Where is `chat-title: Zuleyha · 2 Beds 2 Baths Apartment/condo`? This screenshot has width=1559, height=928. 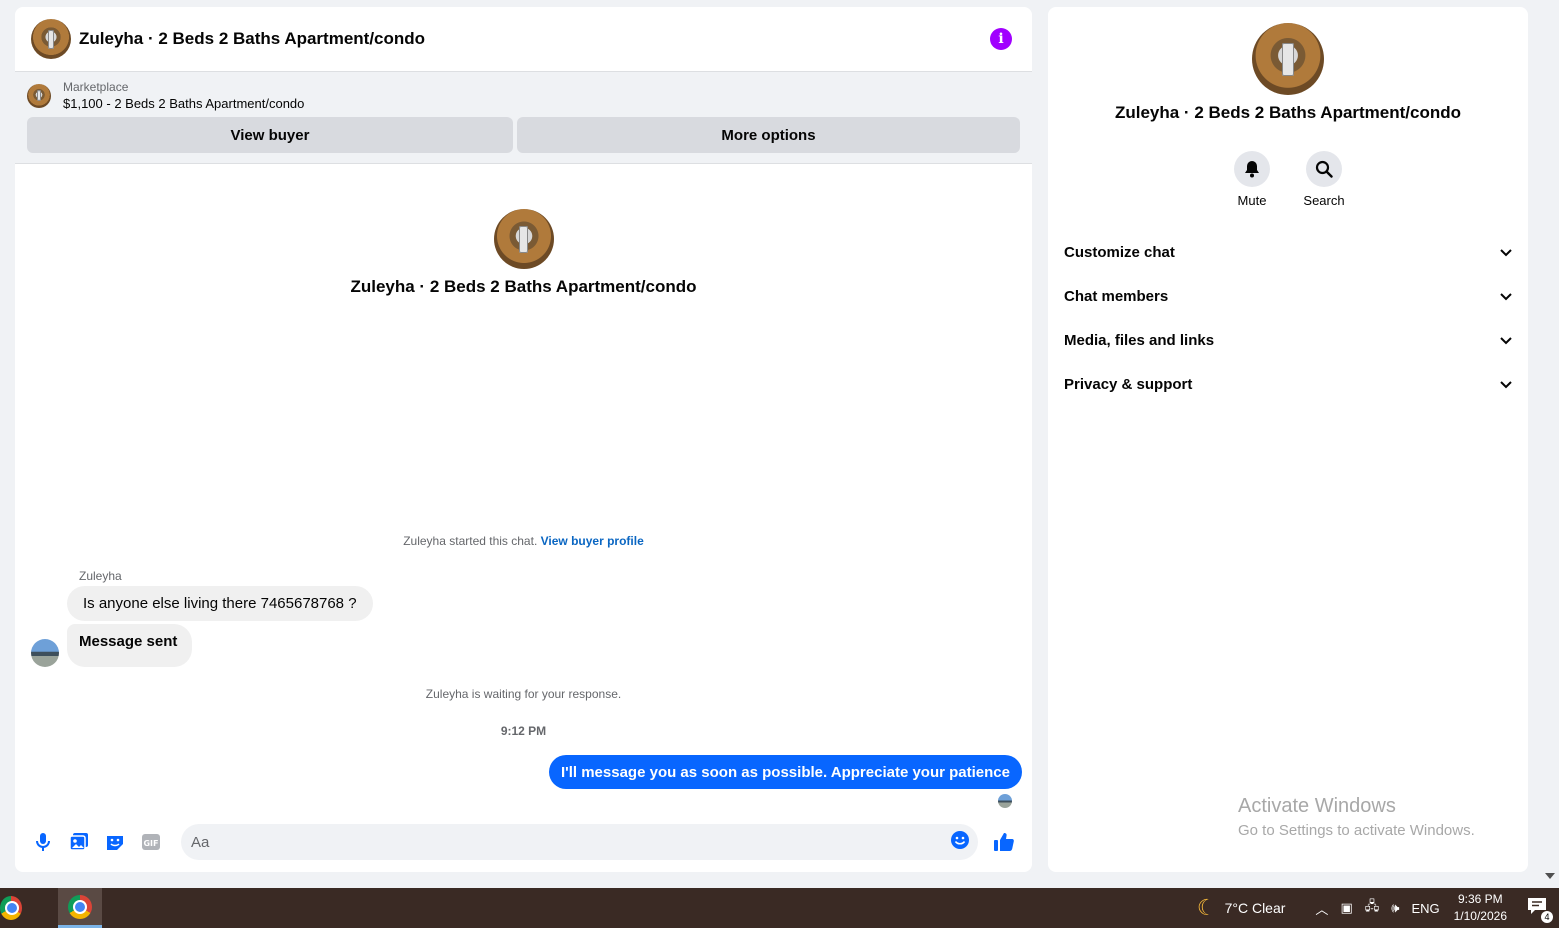 chat-title: Zuleyha · 2 Beds 2 Baths Apartment/condo is located at coordinates (534, 39).